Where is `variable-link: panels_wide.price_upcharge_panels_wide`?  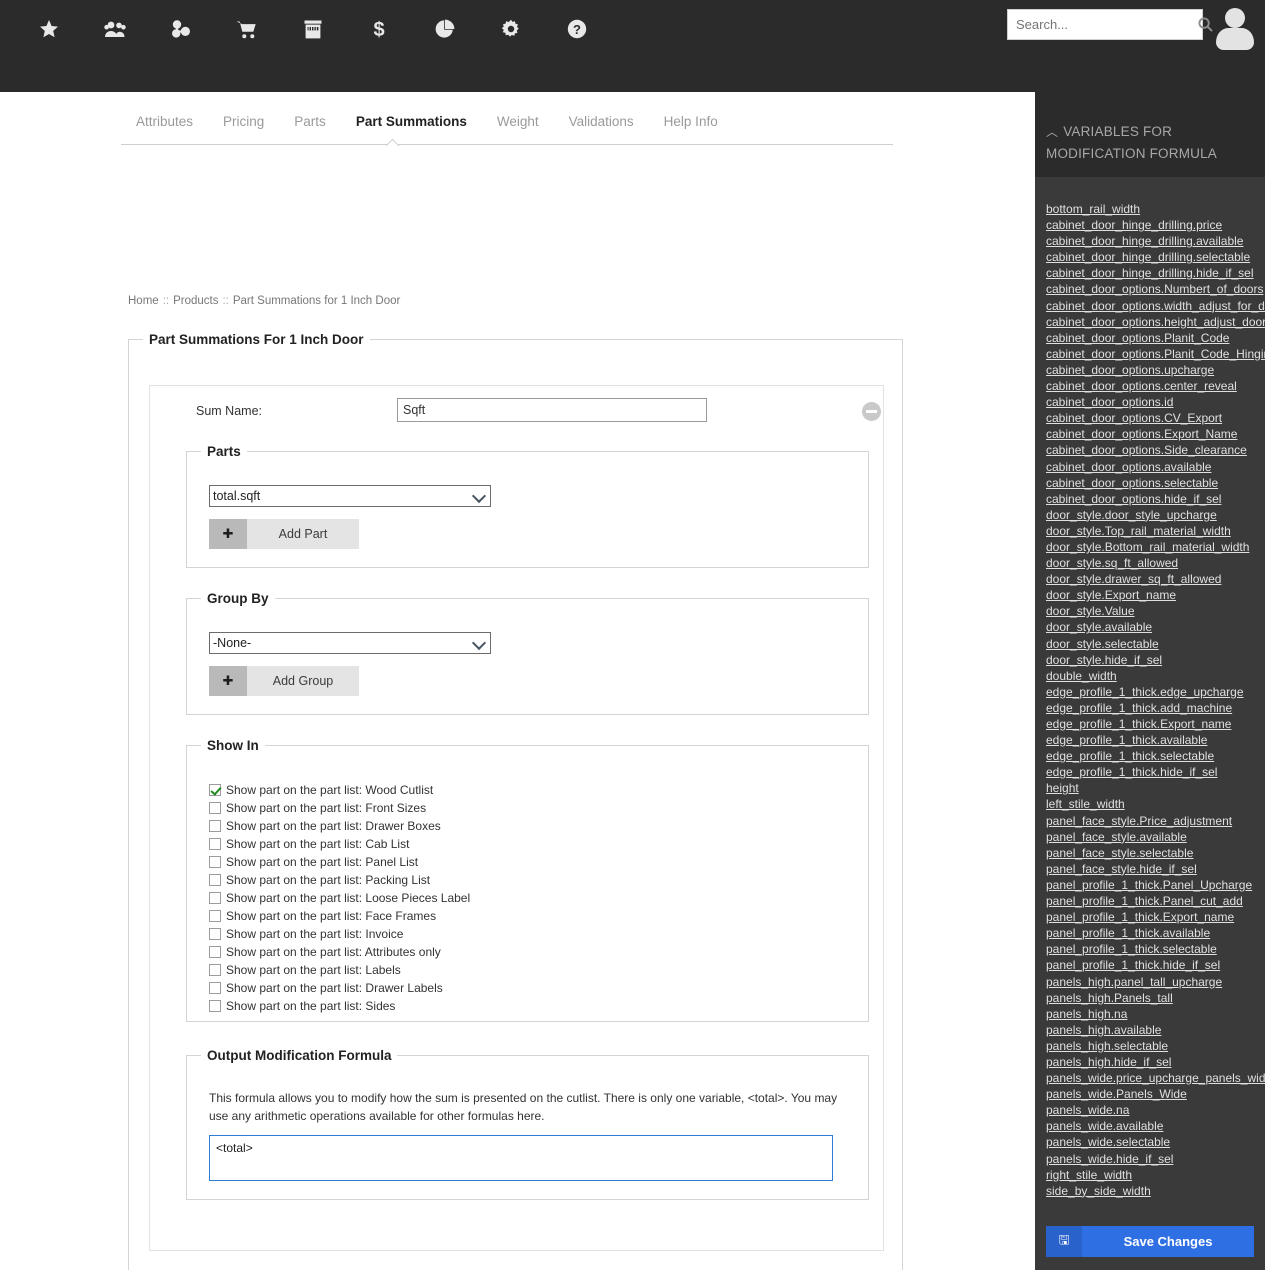 variable-link: panels_wide.price_upcharge_panels_wide is located at coordinates (1150, 1078).